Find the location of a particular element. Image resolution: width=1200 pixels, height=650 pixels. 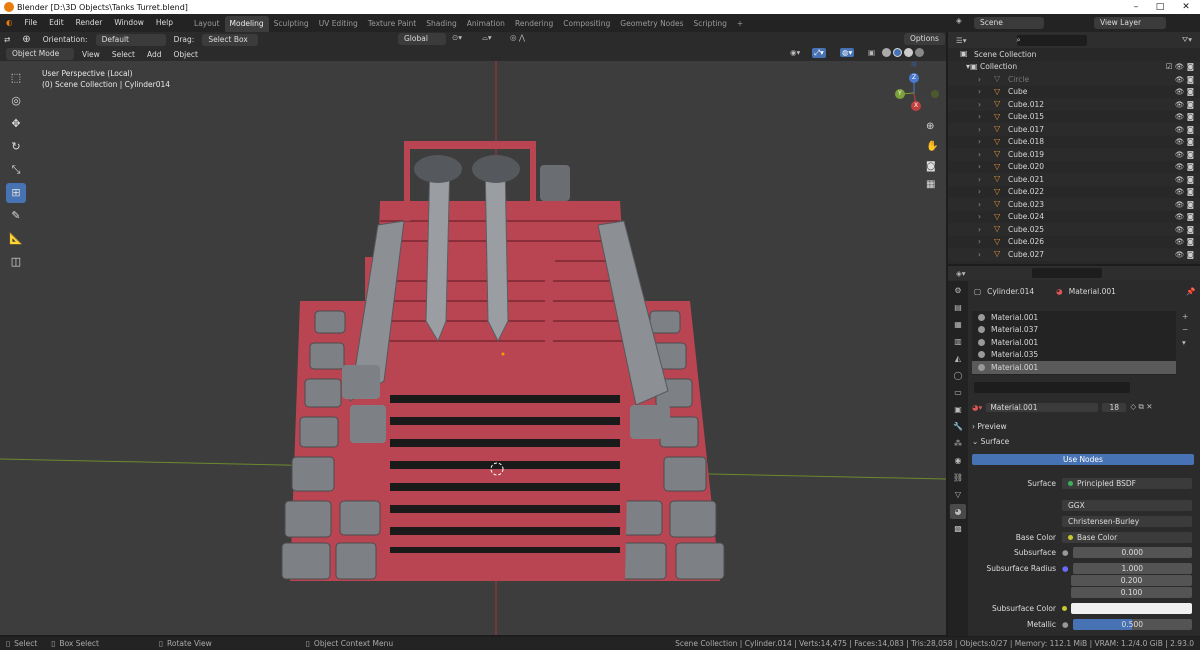

xray-icon: ▣ is located at coordinates (871, 52).